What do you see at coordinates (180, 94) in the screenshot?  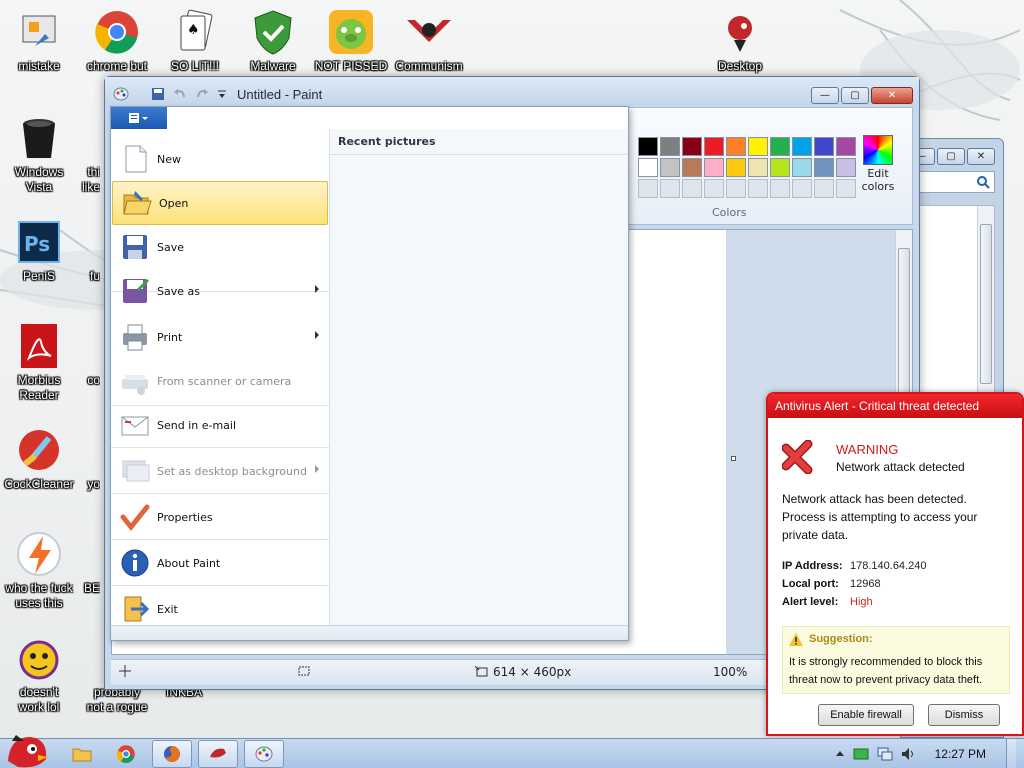 I see `undo-icon` at bounding box center [180, 94].